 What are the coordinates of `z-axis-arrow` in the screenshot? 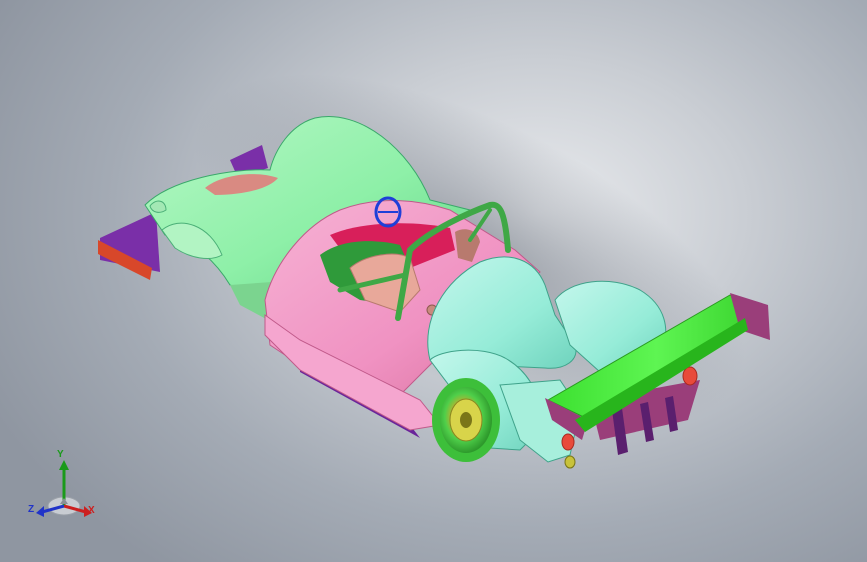 It's located at (40, 511).